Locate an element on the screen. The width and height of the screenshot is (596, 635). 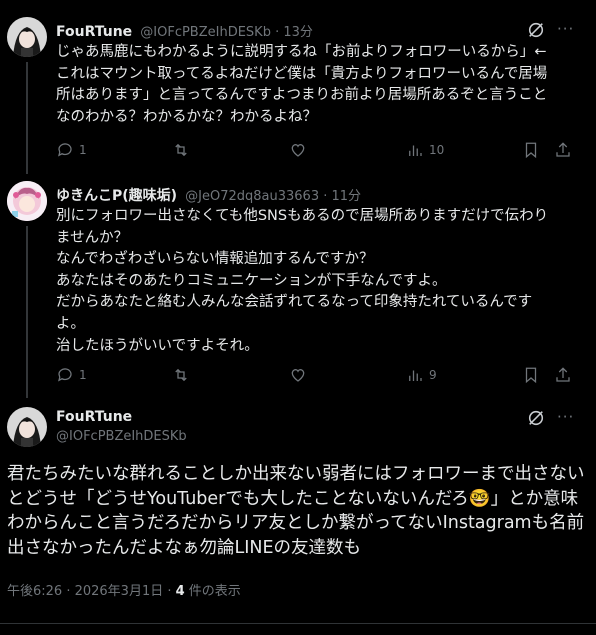
views-button: 9 is located at coordinates (421, 375).